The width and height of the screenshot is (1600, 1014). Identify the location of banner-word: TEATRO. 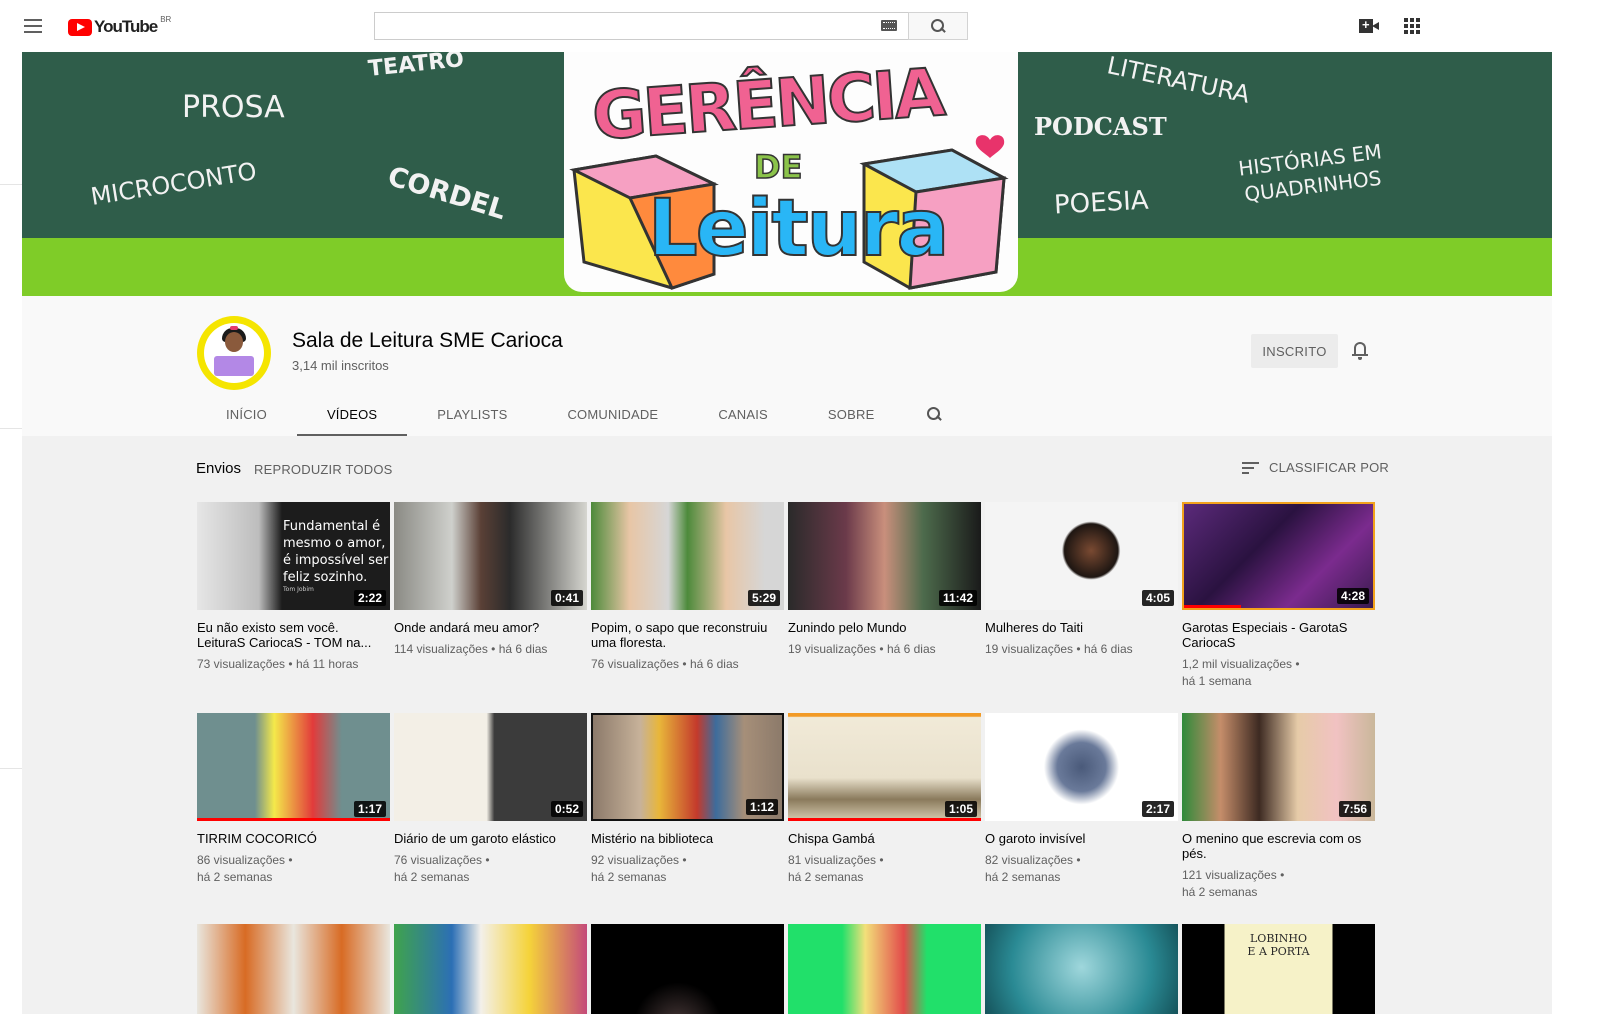
(416, 67).